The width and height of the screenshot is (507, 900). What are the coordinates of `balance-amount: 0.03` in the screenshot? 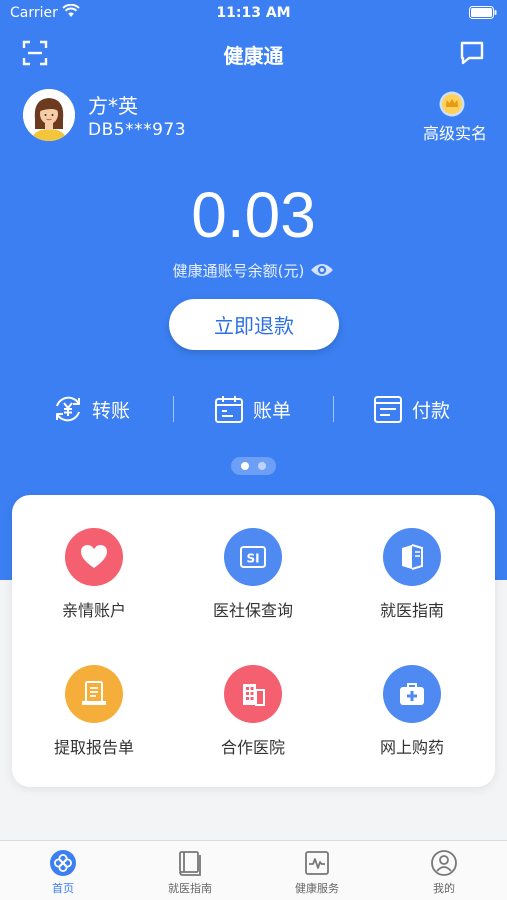 It's located at (253, 215).